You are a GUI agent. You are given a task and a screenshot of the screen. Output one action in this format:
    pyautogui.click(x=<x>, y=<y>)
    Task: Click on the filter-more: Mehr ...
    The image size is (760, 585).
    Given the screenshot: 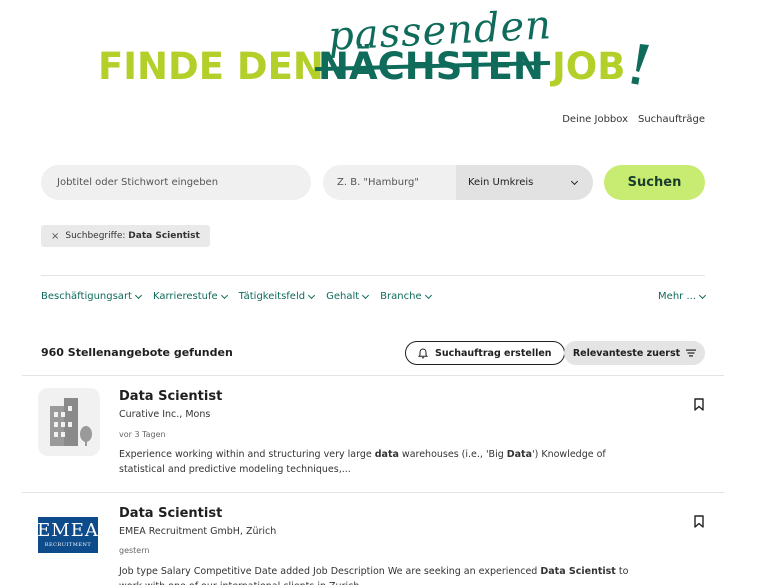 What is the action you would take?
    pyautogui.click(x=682, y=296)
    